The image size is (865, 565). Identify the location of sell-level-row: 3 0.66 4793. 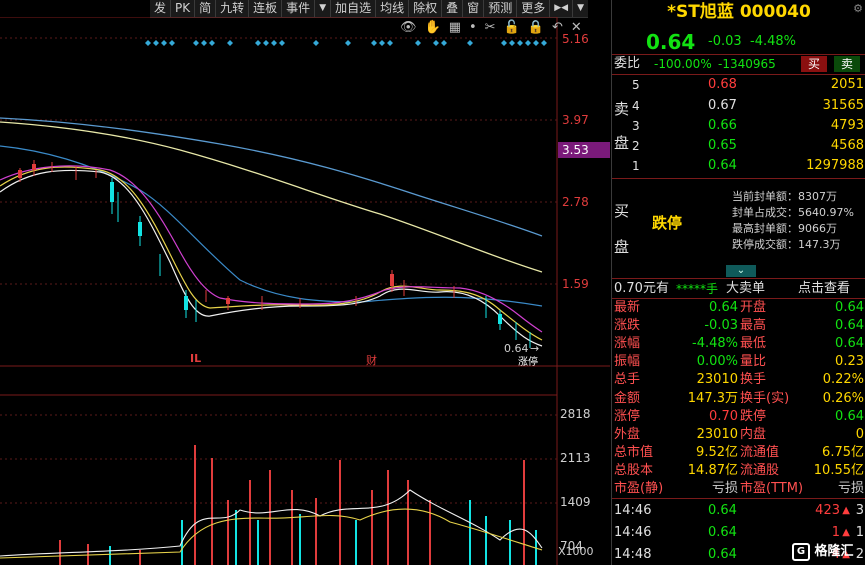
(738, 126).